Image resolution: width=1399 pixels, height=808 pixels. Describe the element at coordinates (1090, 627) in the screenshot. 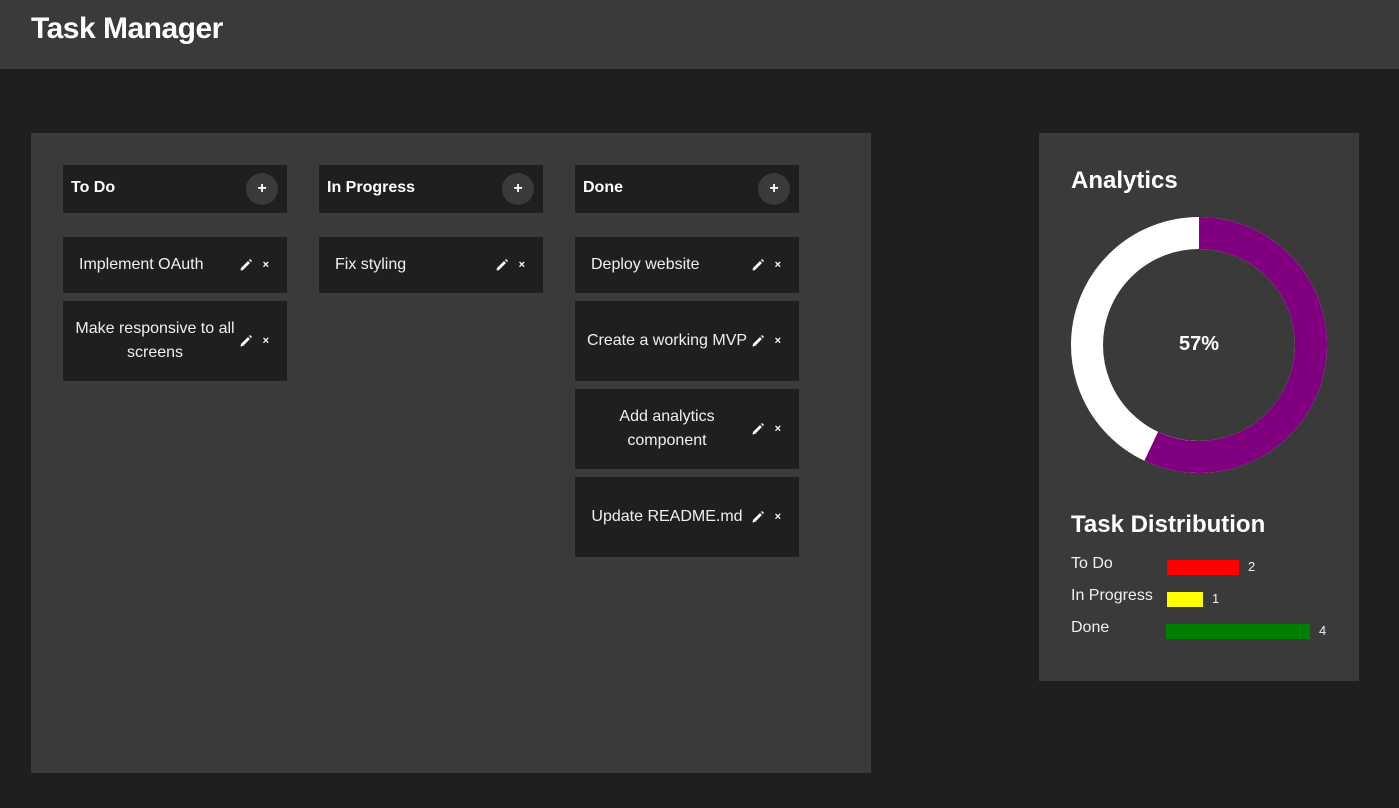

I see `distribution-label: Done` at that location.